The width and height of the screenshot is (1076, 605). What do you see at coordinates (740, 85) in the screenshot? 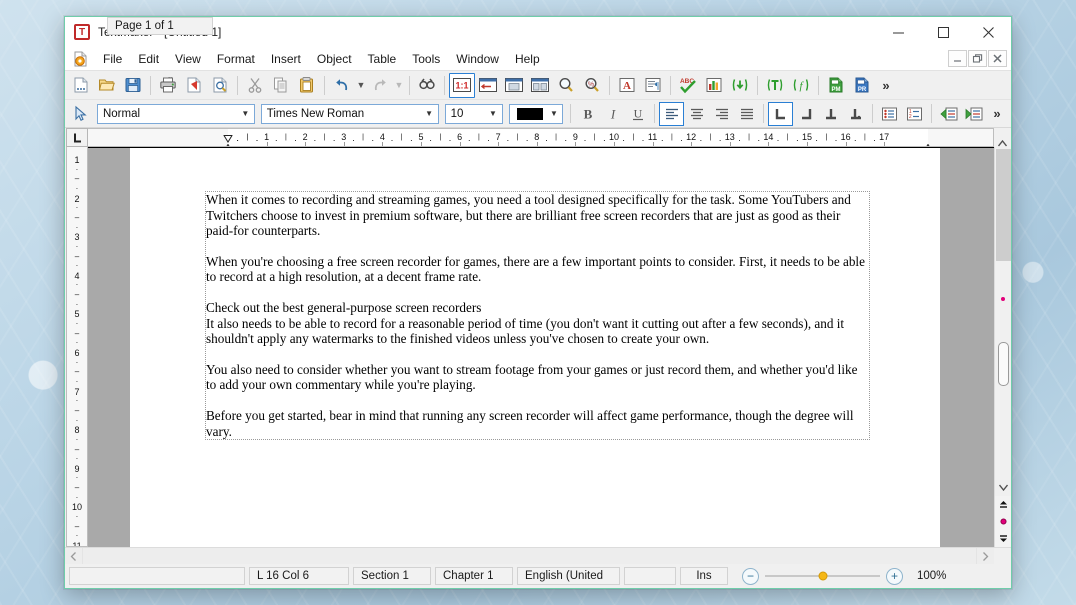
I see `insert-object-icon` at bounding box center [740, 85].